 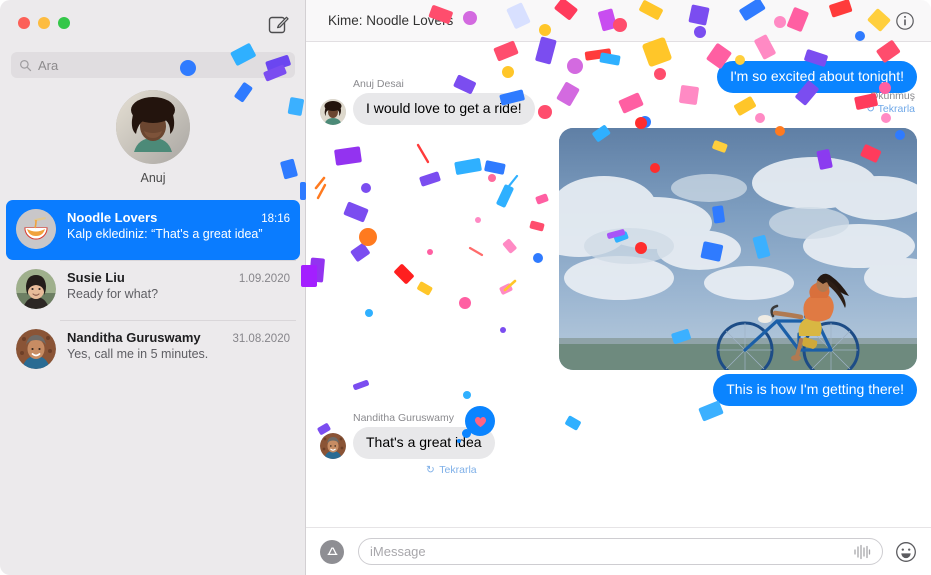 I want to click on heart-icon, so click(x=480, y=421).